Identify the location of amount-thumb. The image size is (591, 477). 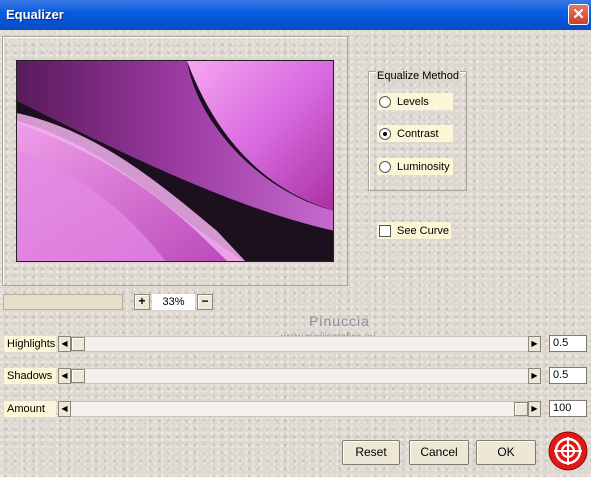
(521, 409).